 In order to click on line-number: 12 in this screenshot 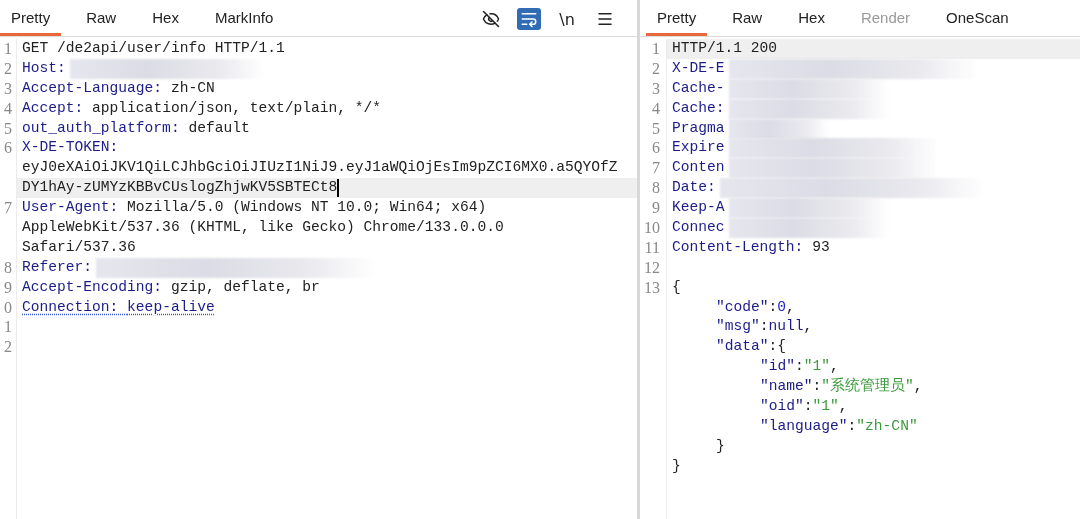, I will do `click(652, 267)`.